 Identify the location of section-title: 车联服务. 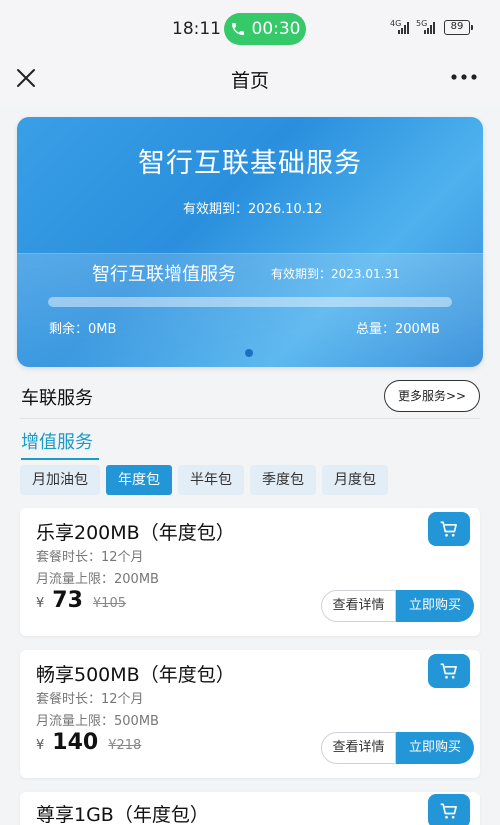
(57, 398).